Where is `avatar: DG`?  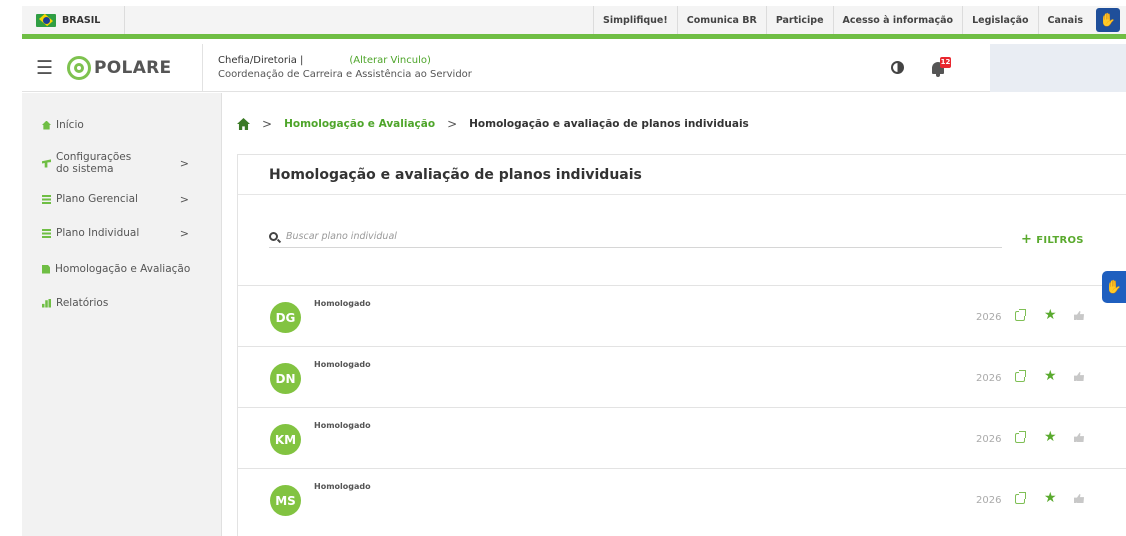
avatar: DG is located at coordinates (285, 317).